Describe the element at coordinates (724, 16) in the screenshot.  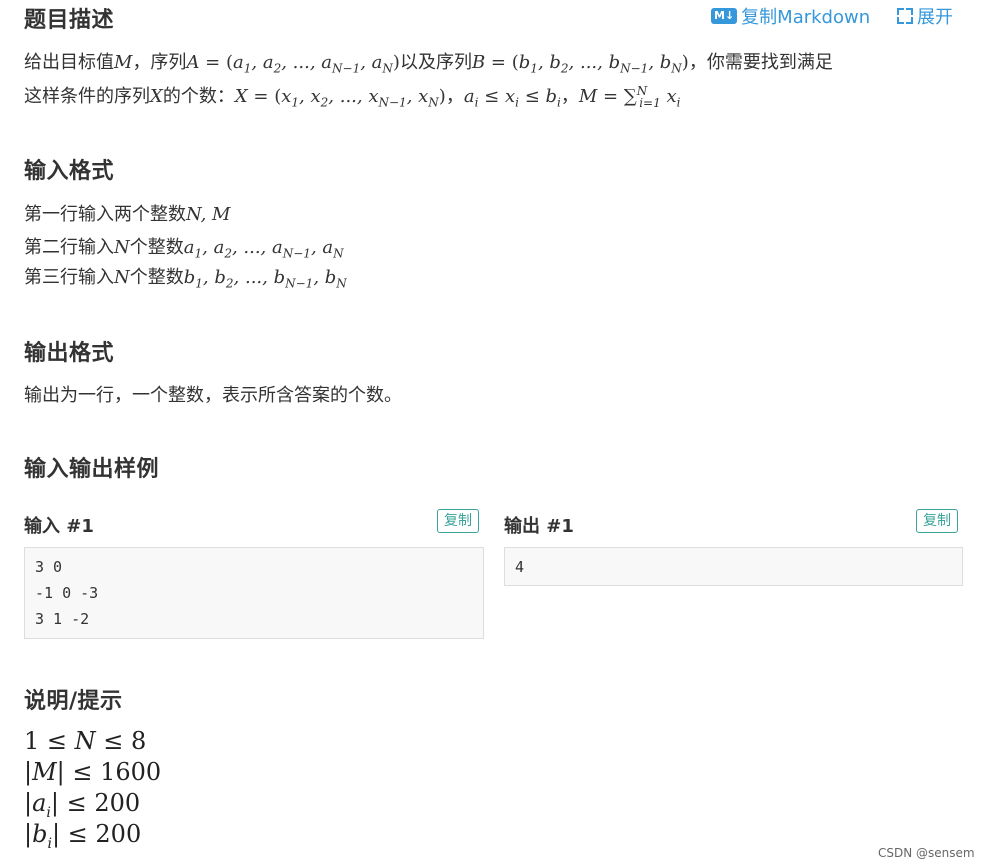
I see `markdown-icon: M↓` at that location.